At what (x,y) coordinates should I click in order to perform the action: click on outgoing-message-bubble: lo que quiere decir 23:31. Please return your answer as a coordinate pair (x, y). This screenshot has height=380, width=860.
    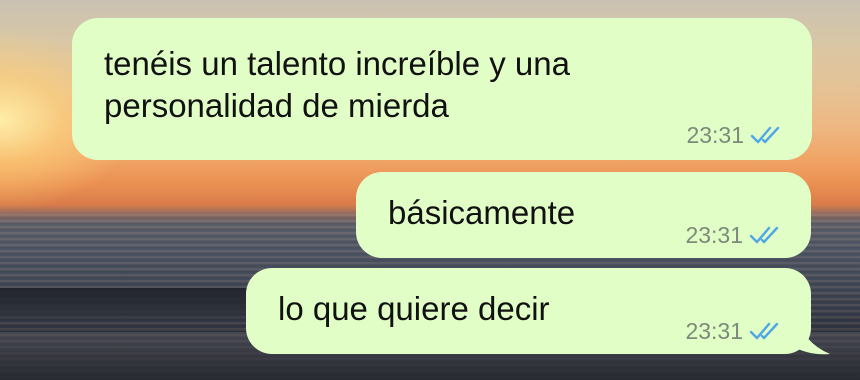
    Looking at the image, I should click on (528, 311).